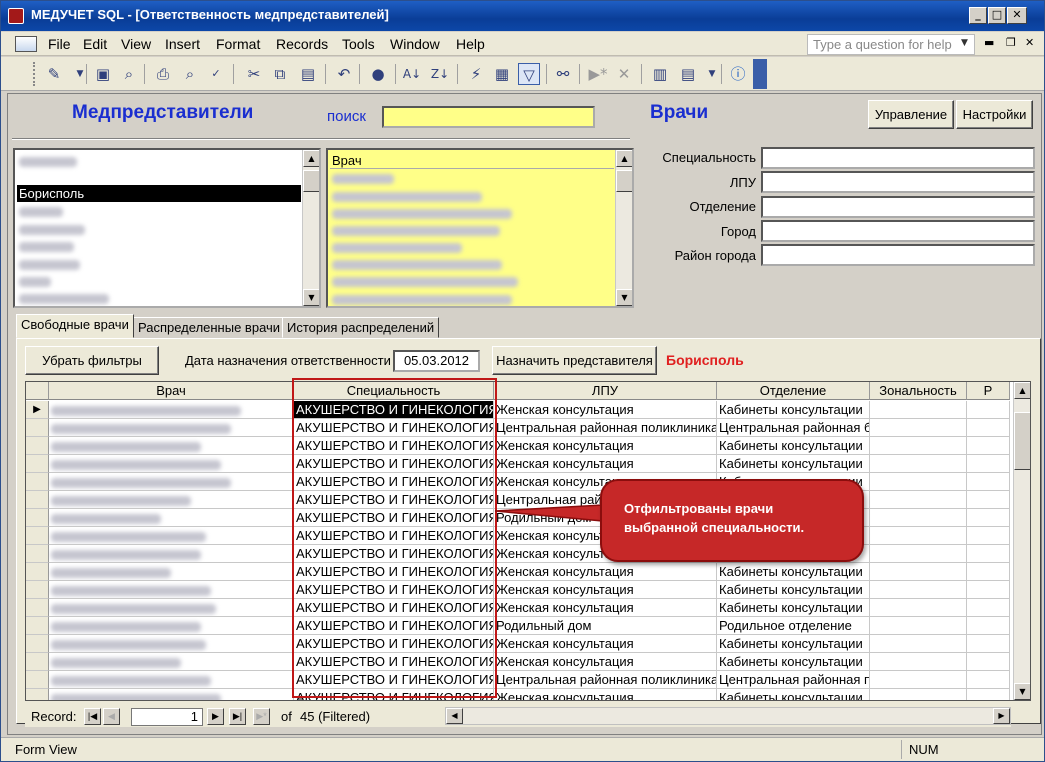 The height and width of the screenshot is (762, 1045). What do you see at coordinates (35, 74) in the screenshot?
I see `toolbar-grip` at bounding box center [35, 74].